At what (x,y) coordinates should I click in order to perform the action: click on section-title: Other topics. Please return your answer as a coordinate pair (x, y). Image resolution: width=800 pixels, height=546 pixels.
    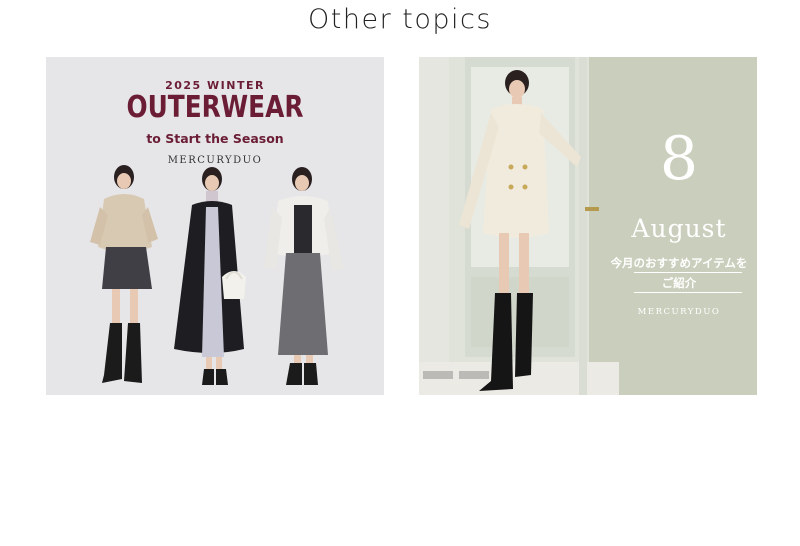
    Looking at the image, I should click on (400, 19).